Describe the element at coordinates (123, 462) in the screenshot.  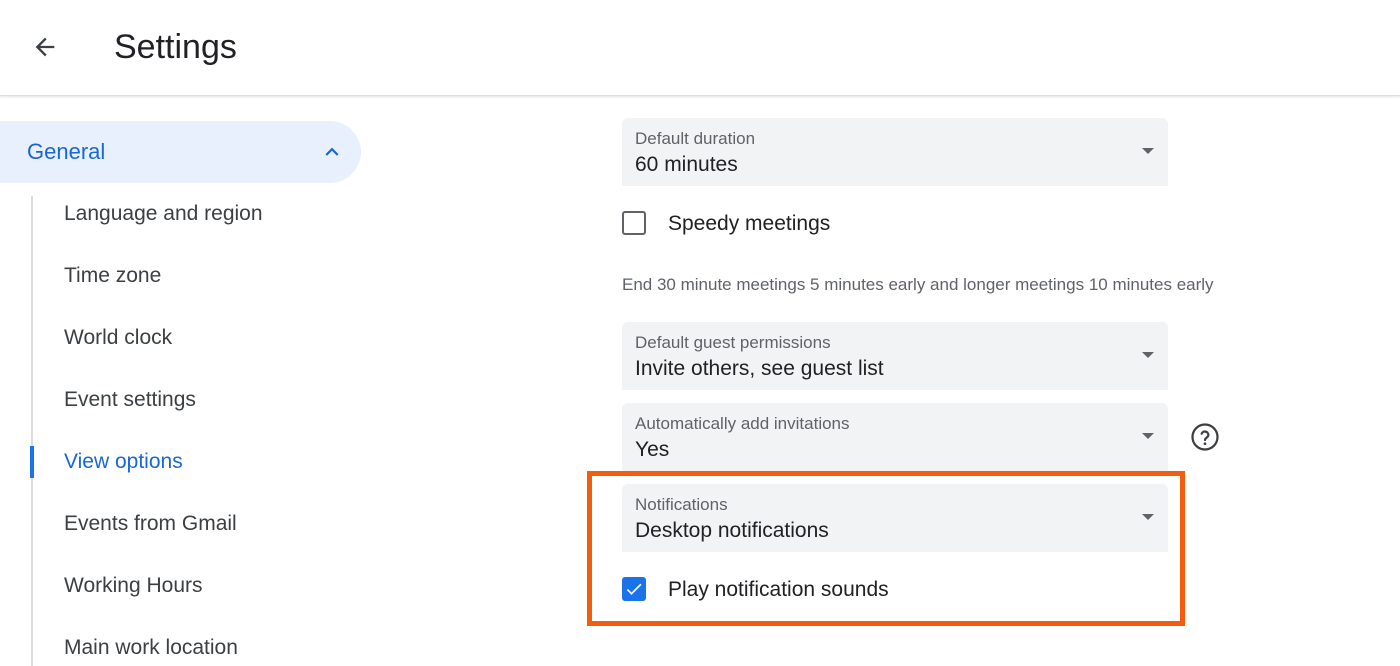
I see `sidebar-item-view-options: View options` at that location.